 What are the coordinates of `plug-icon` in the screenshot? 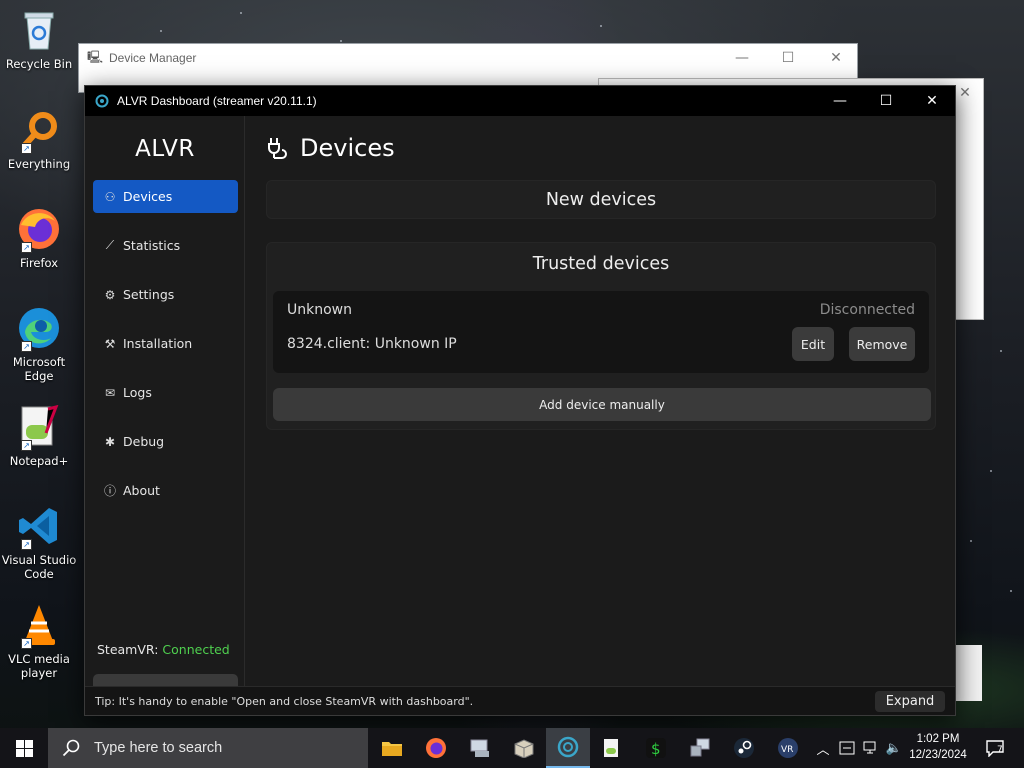 It's located at (277, 148).